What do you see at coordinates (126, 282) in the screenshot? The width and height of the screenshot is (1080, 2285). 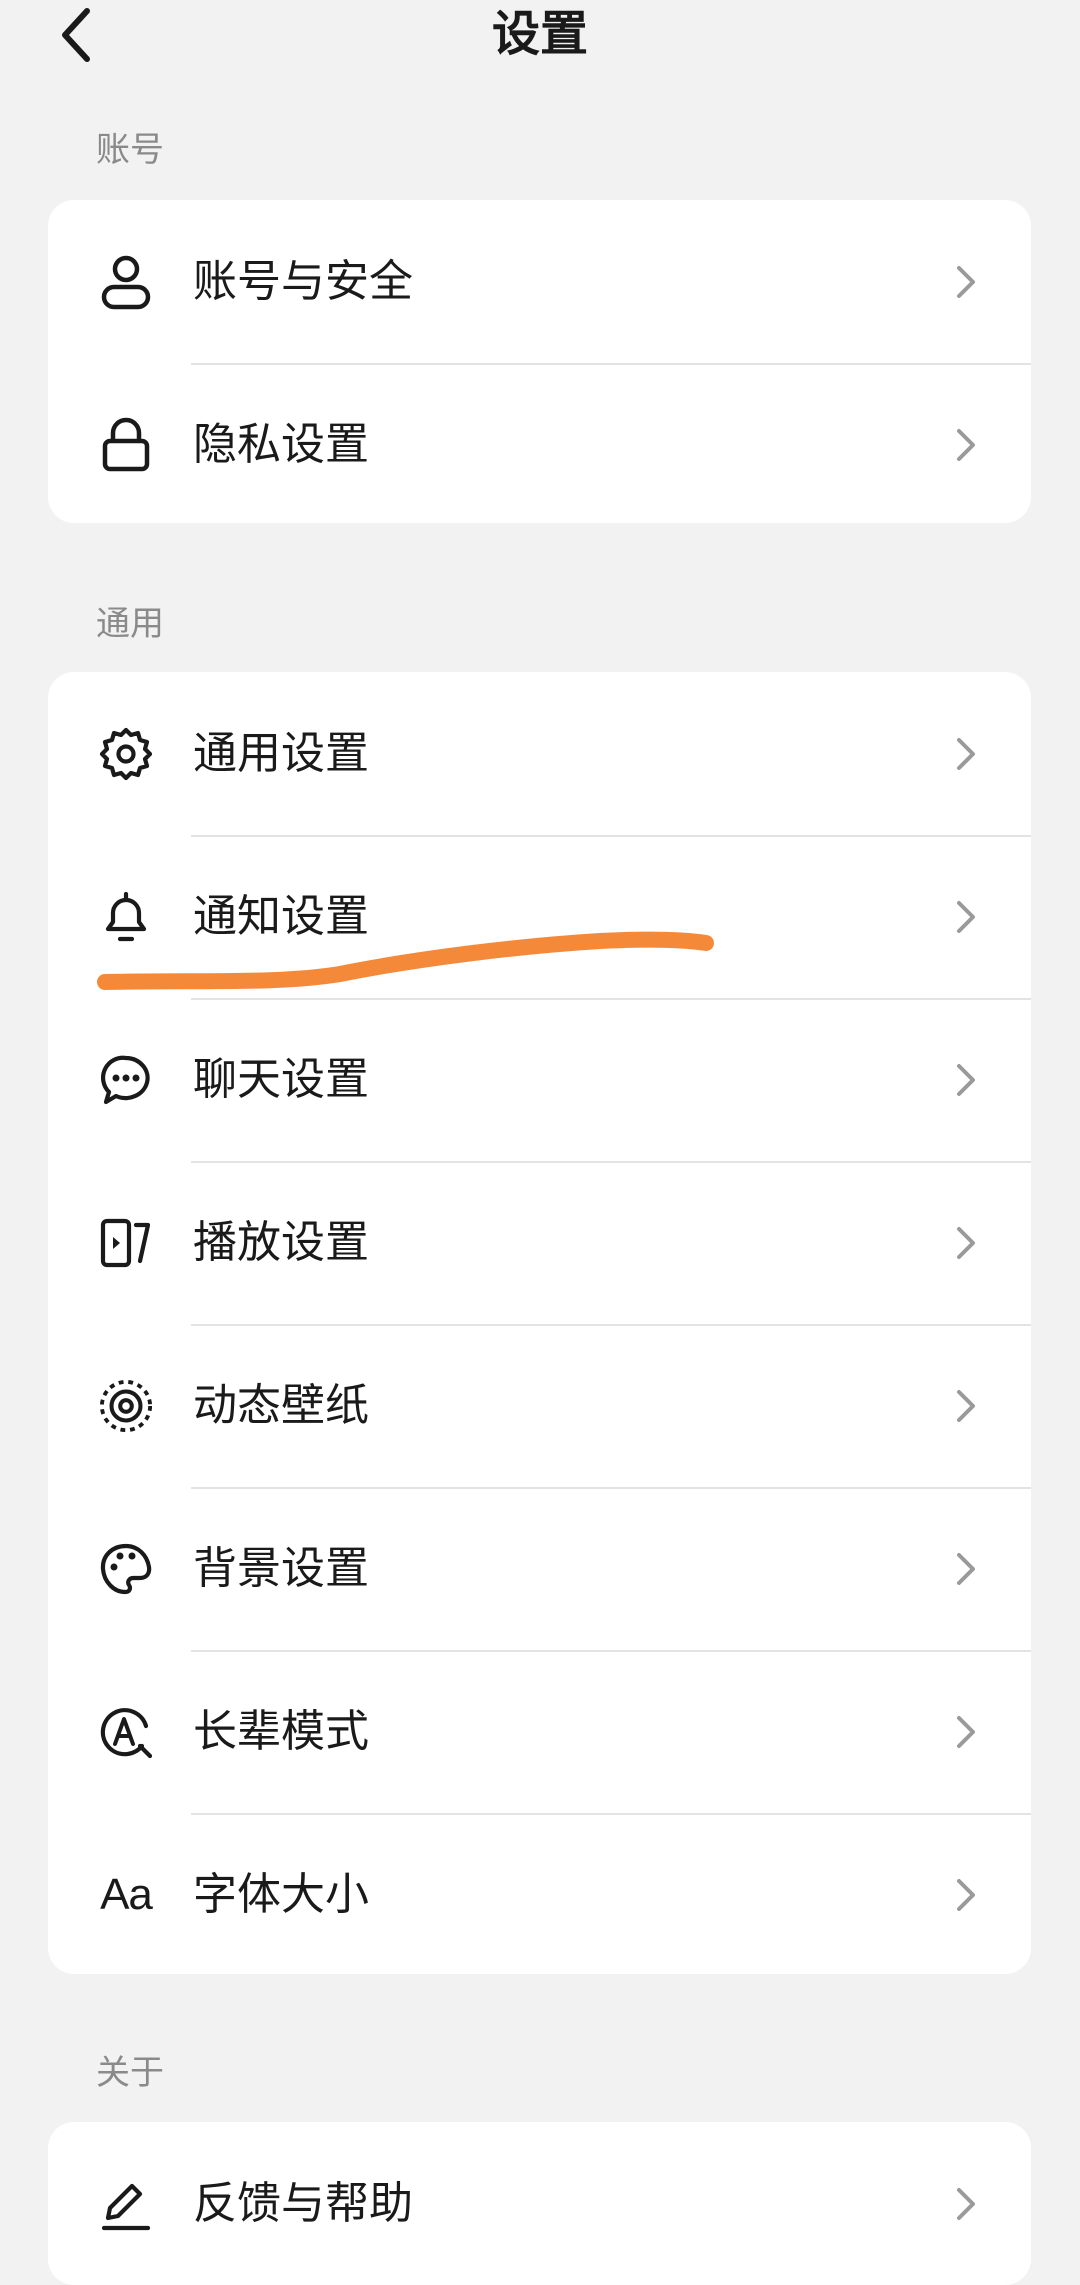 I see `user-icon` at bounding box center [126, 282].